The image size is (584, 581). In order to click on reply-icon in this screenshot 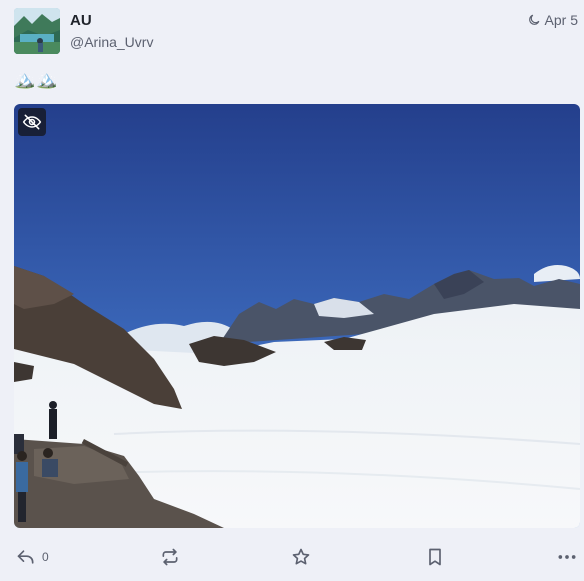, I will do `click(25, 557)`.